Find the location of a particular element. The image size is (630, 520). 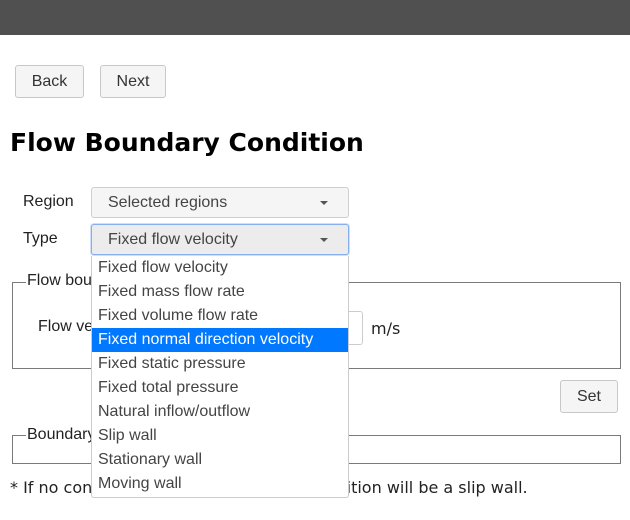

boundary-box-legend: Boundary is located at coordinates (61, 435).